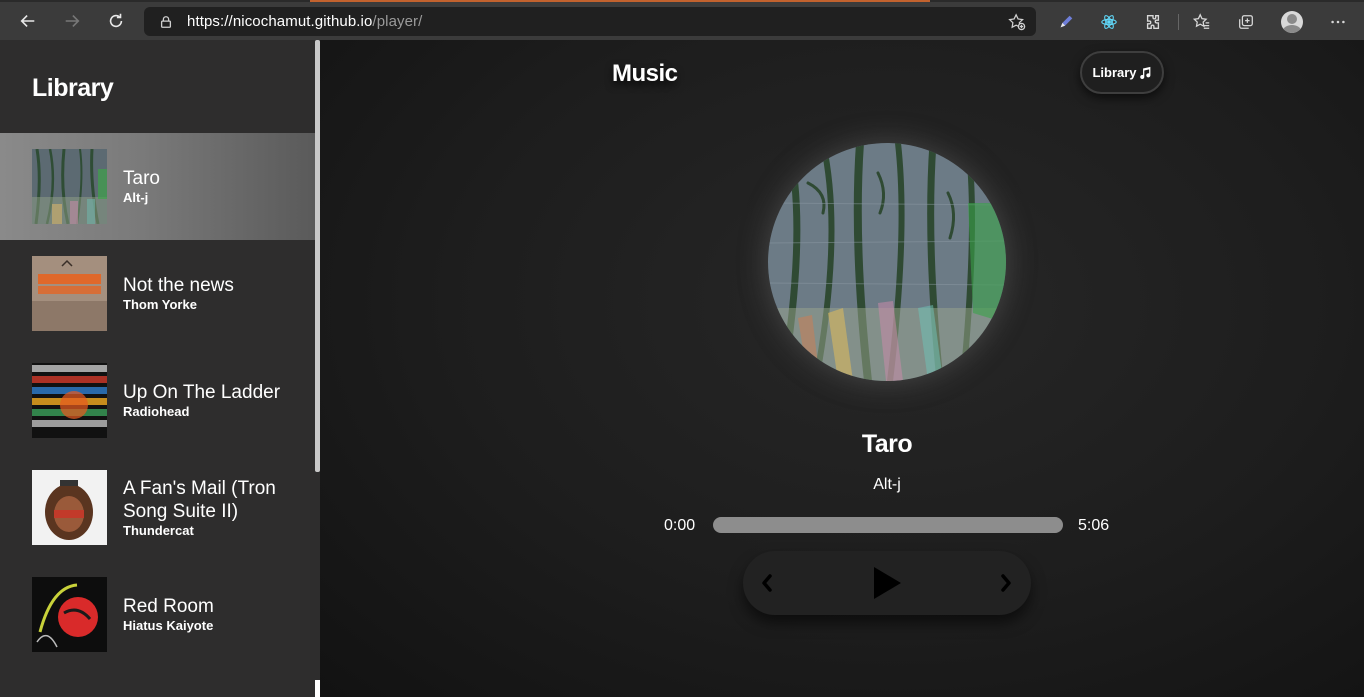  I want to click on extensions-icon, so click(1153, 22).